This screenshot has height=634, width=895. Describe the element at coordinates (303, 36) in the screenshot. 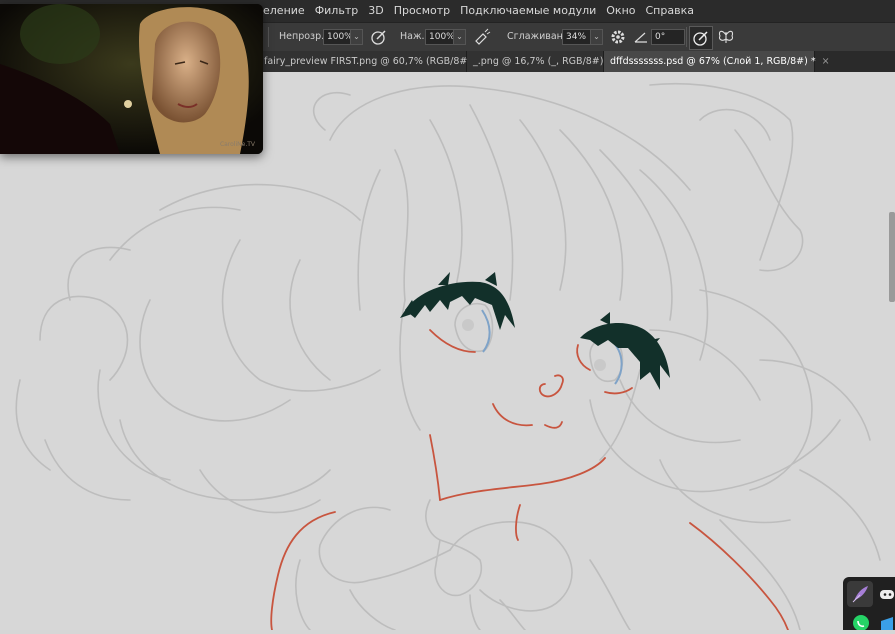

I see `opacity-label: Непрозр.:` at that location.